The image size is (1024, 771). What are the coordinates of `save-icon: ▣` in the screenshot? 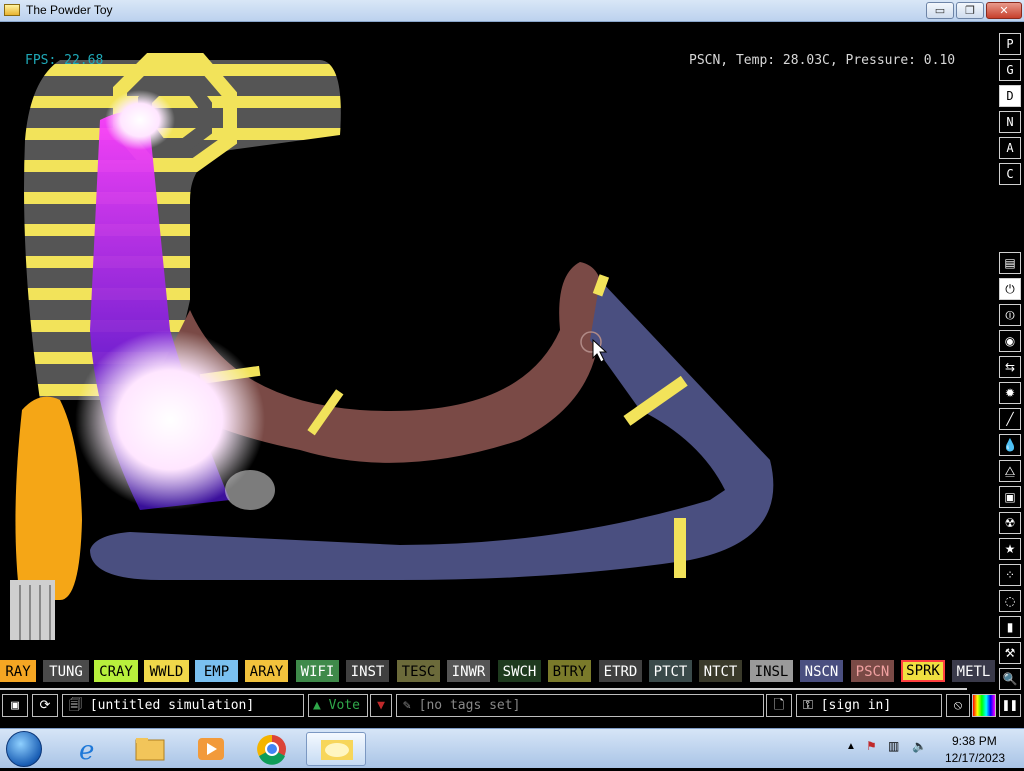 It's located at (15, 705).